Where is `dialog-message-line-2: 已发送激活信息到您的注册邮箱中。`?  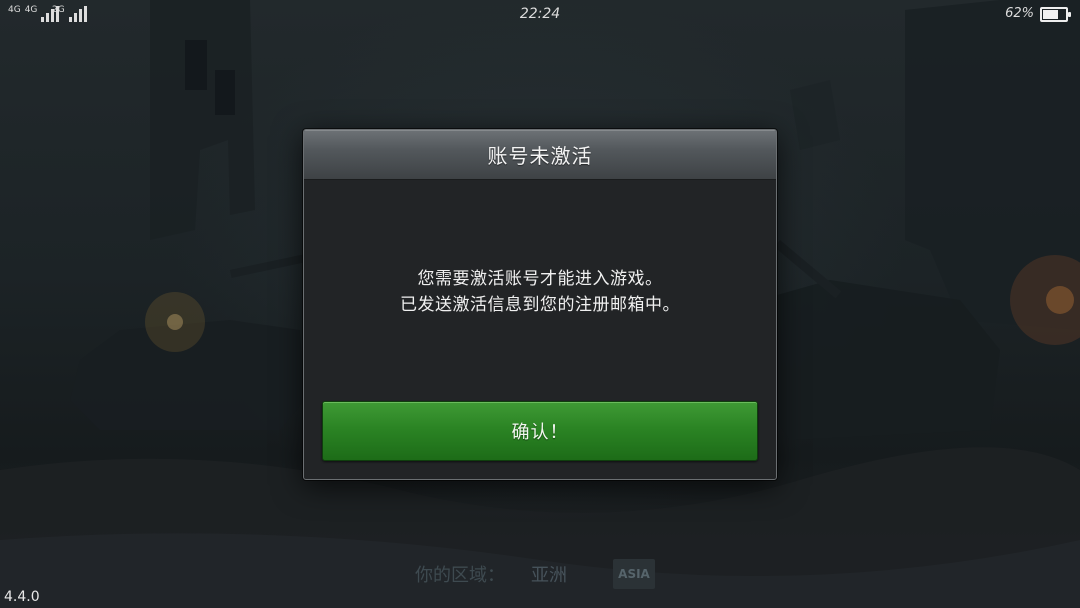
dialog-message-line-2: 已发送激活信息到您的注册邮箱中。 is located at coordinates (540, 305).